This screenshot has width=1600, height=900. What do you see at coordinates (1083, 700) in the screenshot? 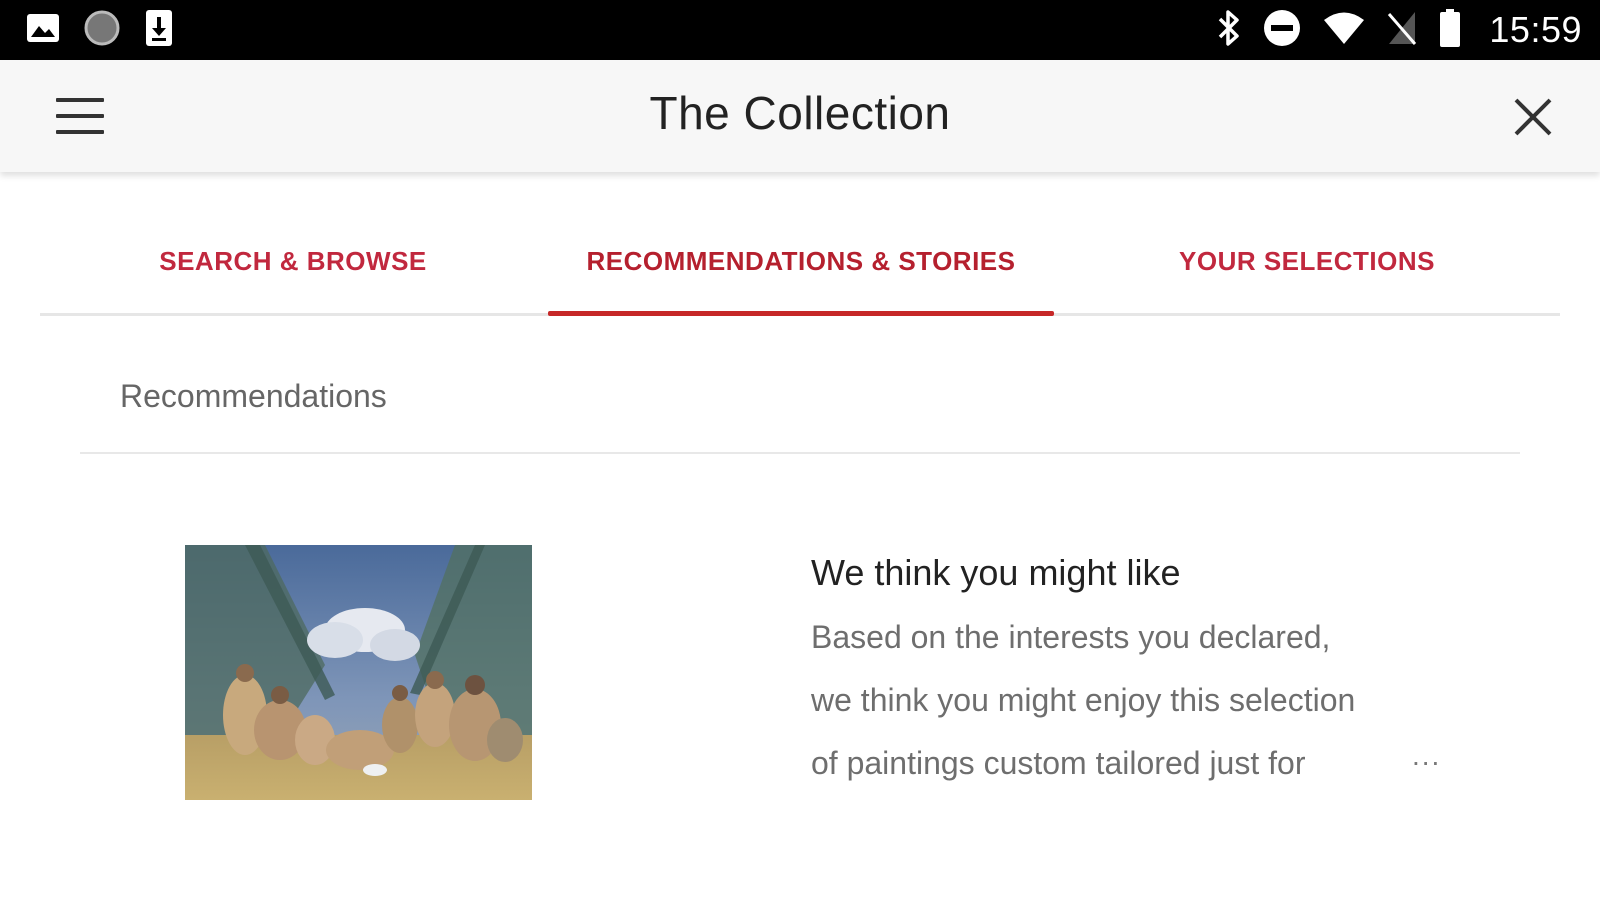
I see `card-description-line: we think you might enjoy this selection` at bounding box center [1083, 700].